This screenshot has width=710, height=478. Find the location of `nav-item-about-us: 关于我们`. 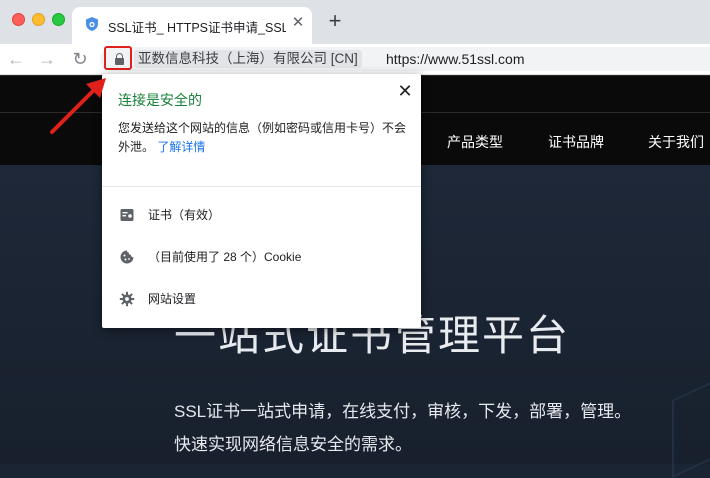

nav-item-about-us: 关于我们 is located at coordinates (676, 142).